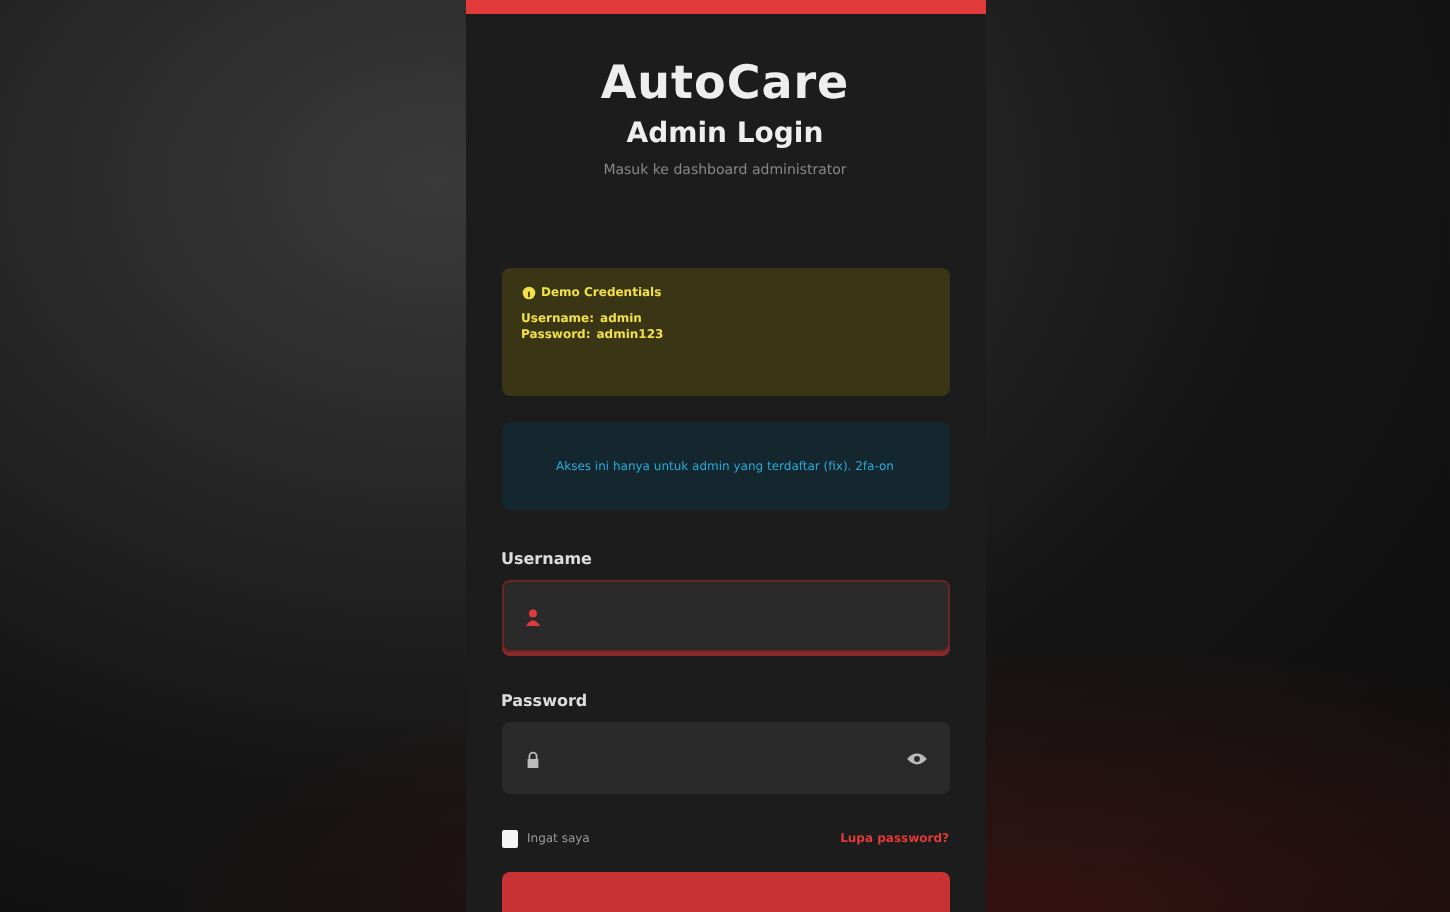  Describe the element at coordinates (725, 616) in the screenshot. I see `username-field` at that location.